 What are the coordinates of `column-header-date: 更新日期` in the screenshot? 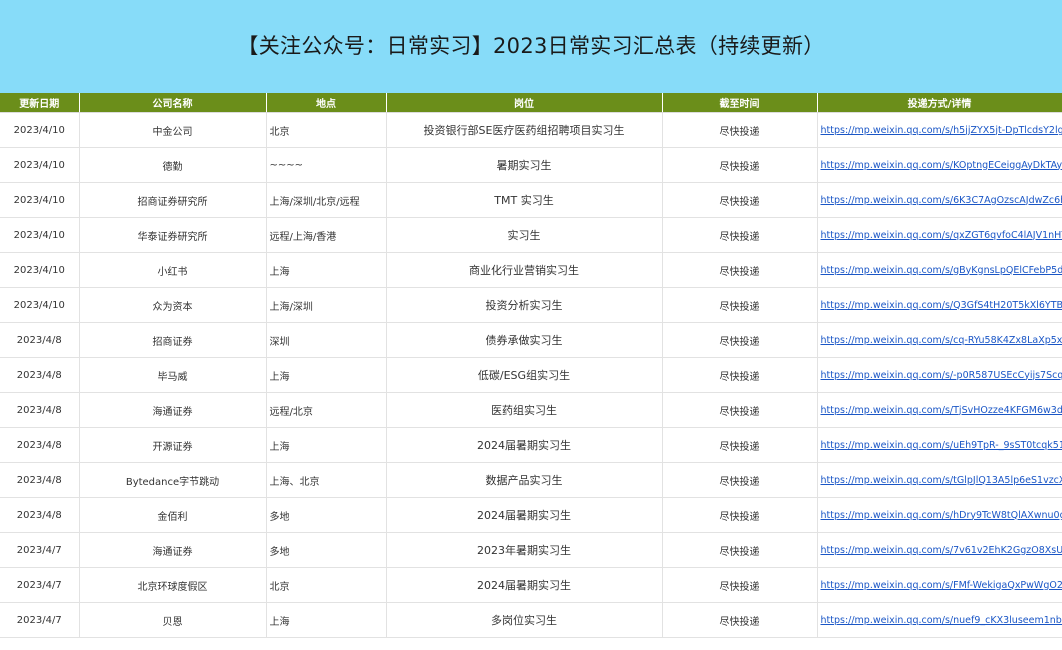 It's located at (40, 103).